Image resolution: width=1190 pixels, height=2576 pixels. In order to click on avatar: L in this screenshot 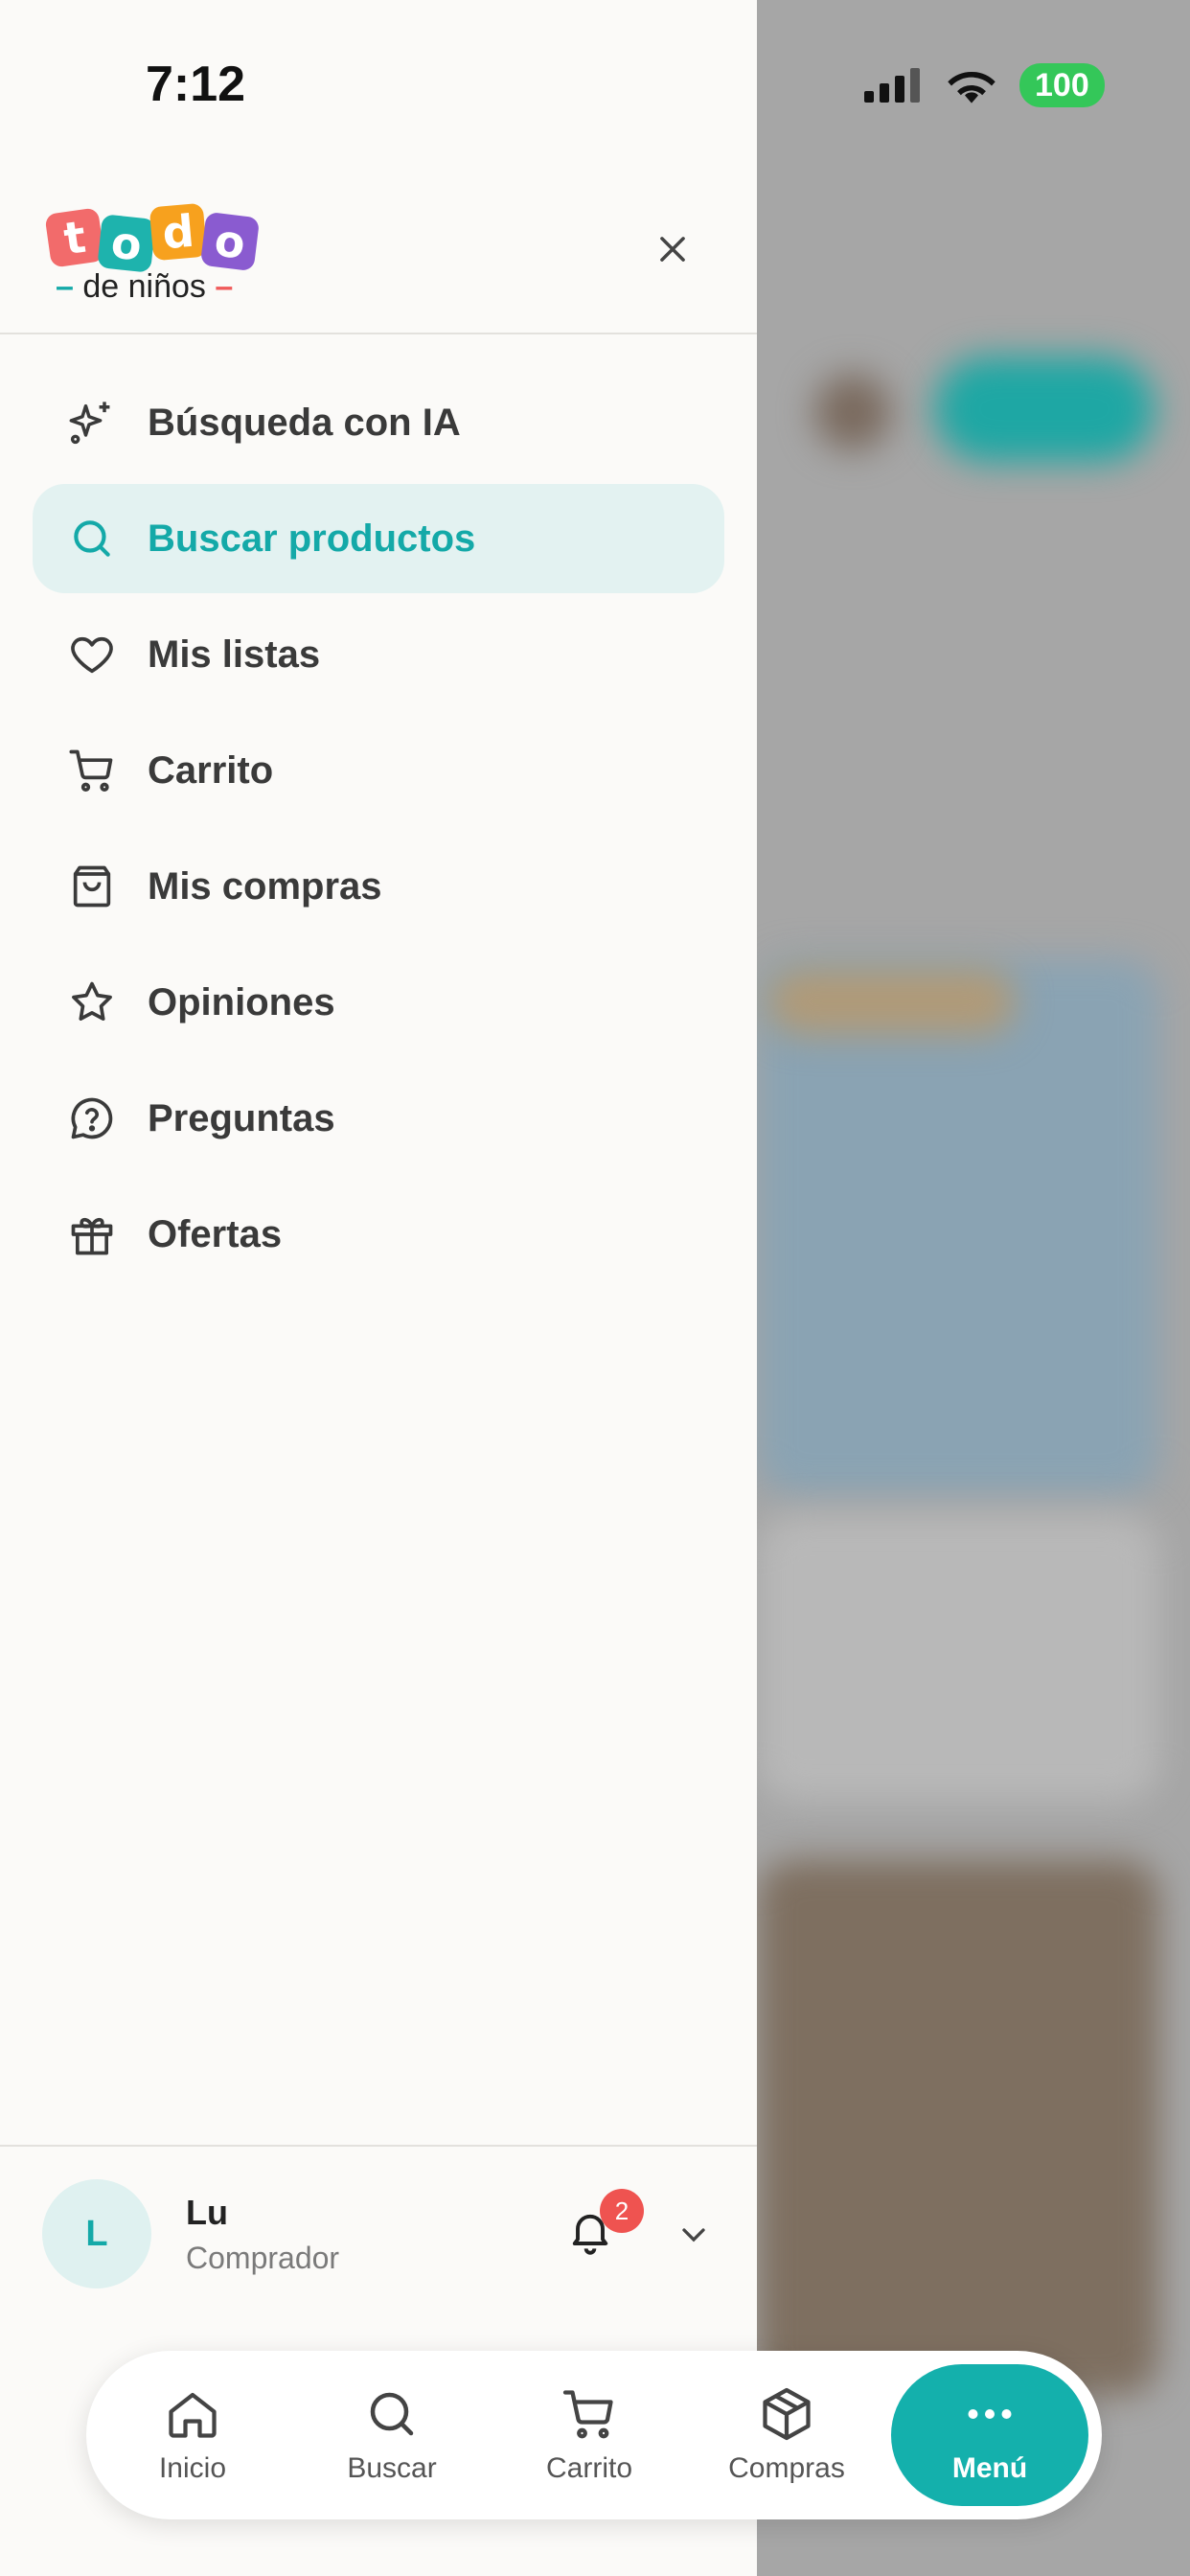, I will do `click(97, 2233)`.